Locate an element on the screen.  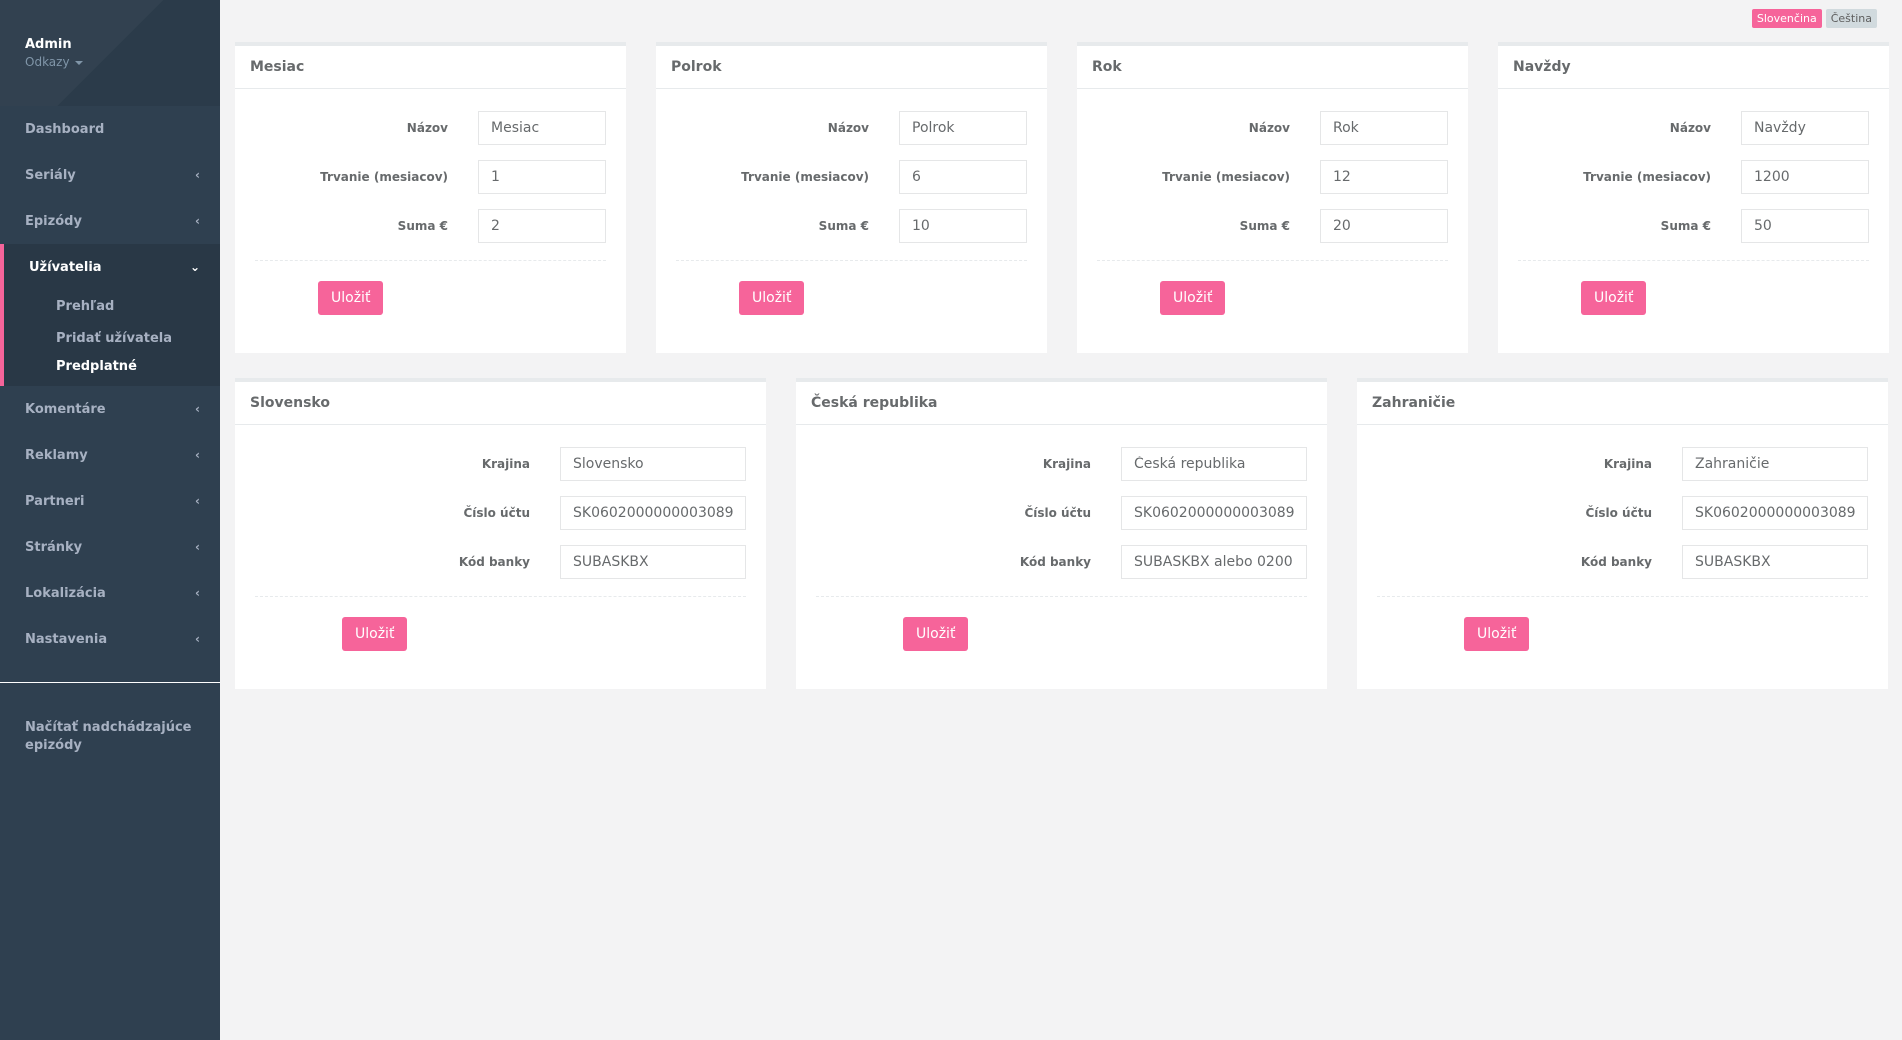
sidebar-item-serials: Seriály ‹ is located at coordinates (110, 175).